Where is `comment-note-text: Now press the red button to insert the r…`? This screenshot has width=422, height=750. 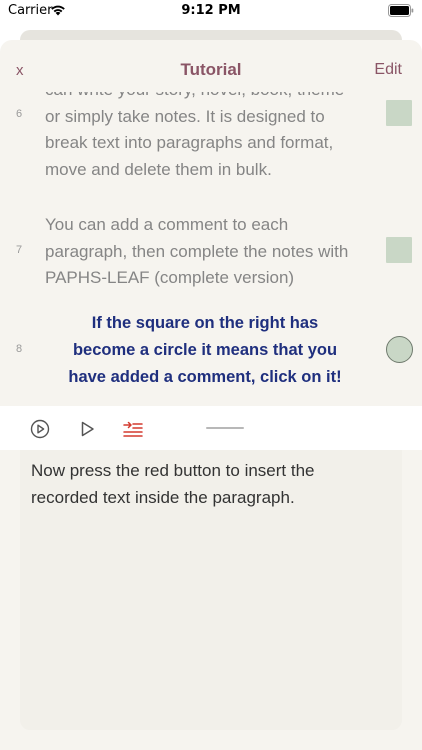 comment-note-text: Now press the red button to insert the r… is located at coordinates (201, 484).